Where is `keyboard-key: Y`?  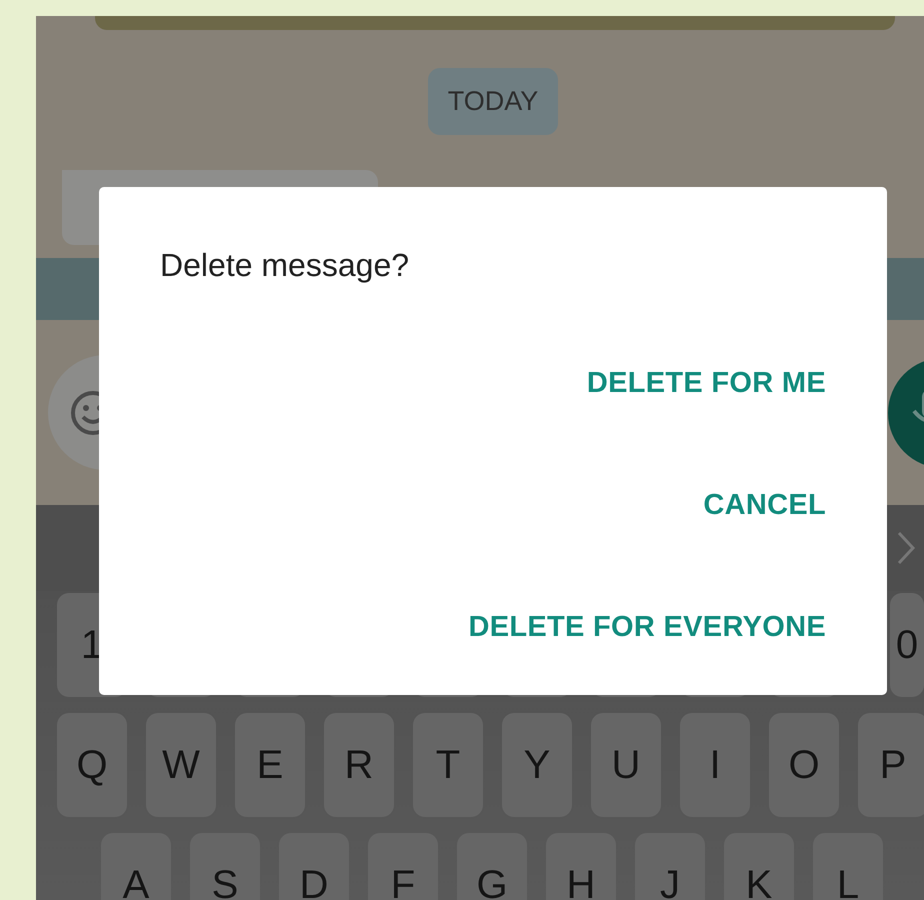 keyboard-key: Y is located at coordinates (537, 765).